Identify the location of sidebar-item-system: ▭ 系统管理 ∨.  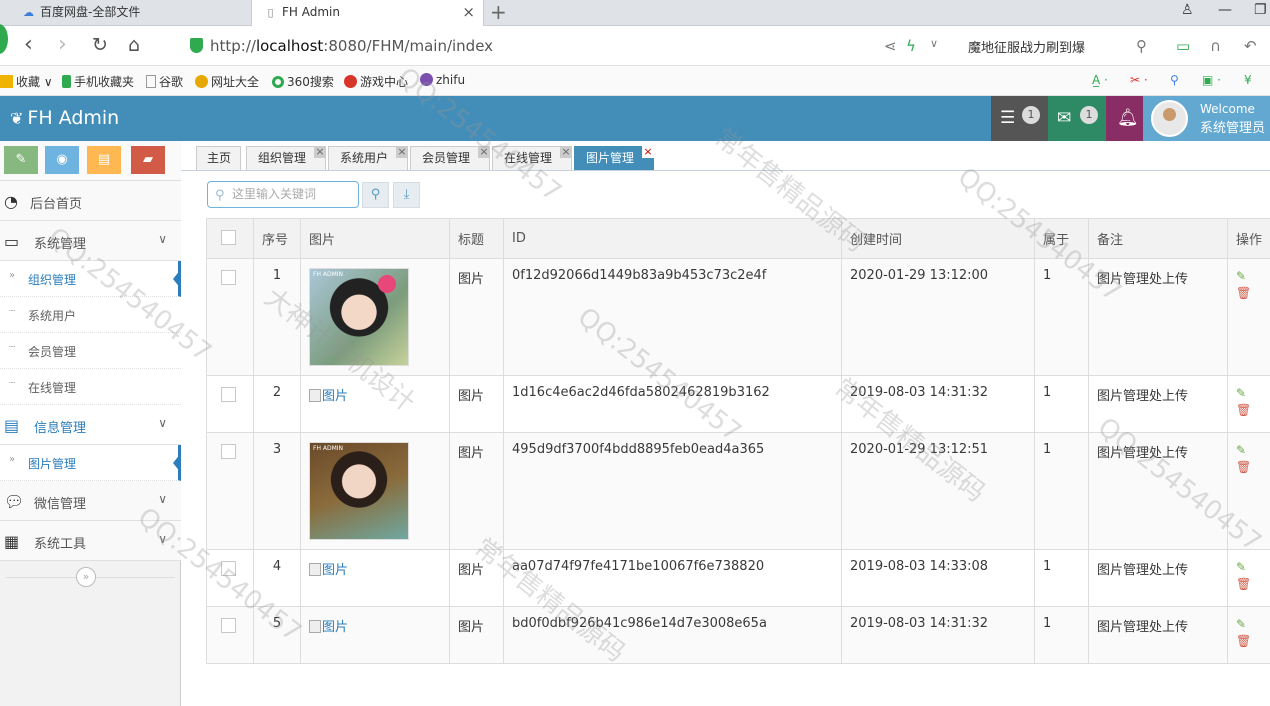
(90, 241).